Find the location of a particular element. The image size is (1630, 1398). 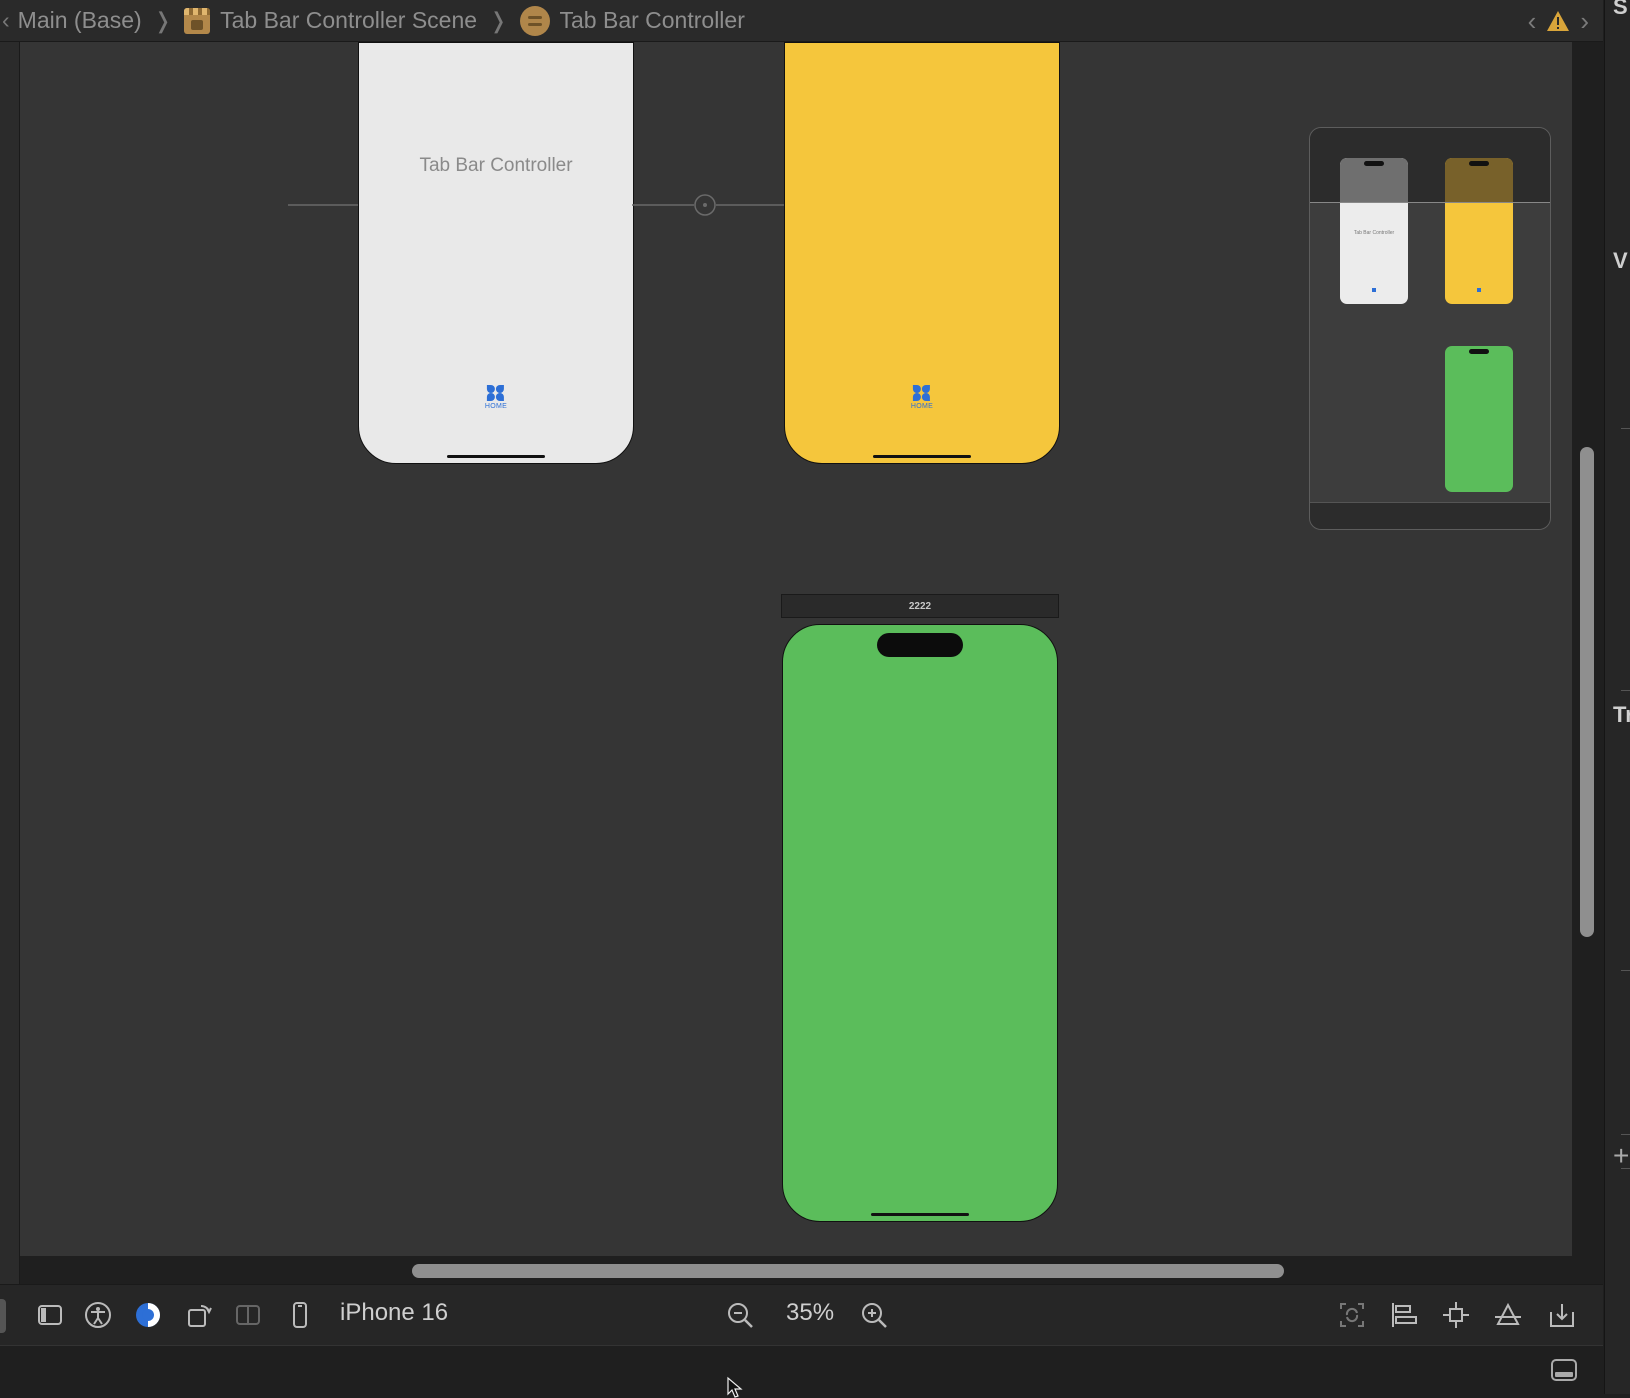

relationship-segue-icon is located at coordinates (718, 205).